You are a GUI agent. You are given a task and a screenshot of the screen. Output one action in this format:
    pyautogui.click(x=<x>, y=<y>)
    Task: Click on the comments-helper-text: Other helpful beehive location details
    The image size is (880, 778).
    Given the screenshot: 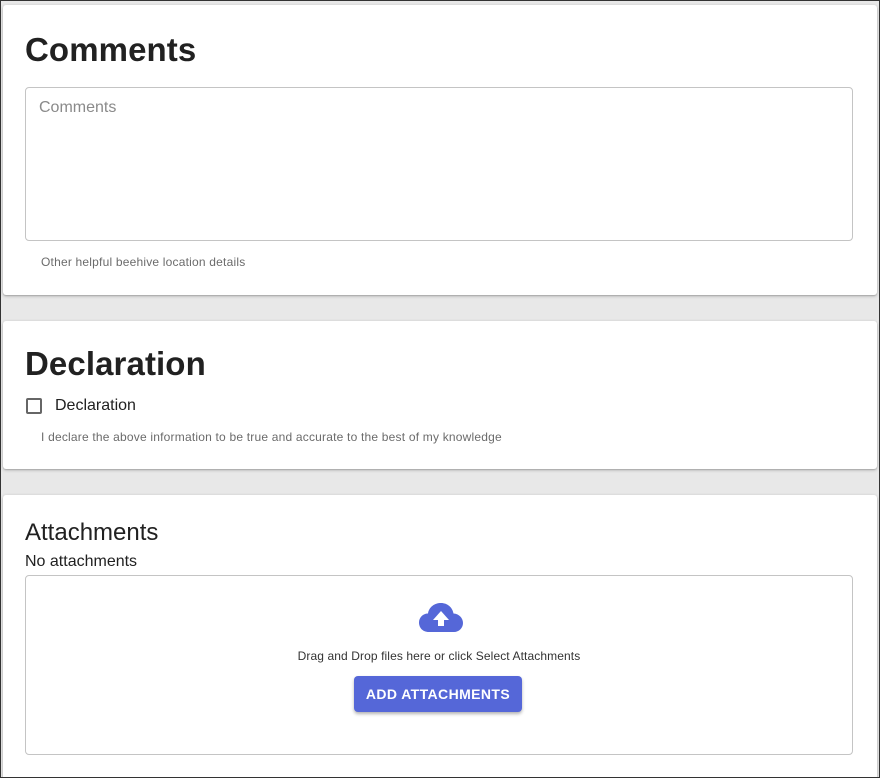 What is the action you would take?
    pyautogui.click(x=143, y=262)
    